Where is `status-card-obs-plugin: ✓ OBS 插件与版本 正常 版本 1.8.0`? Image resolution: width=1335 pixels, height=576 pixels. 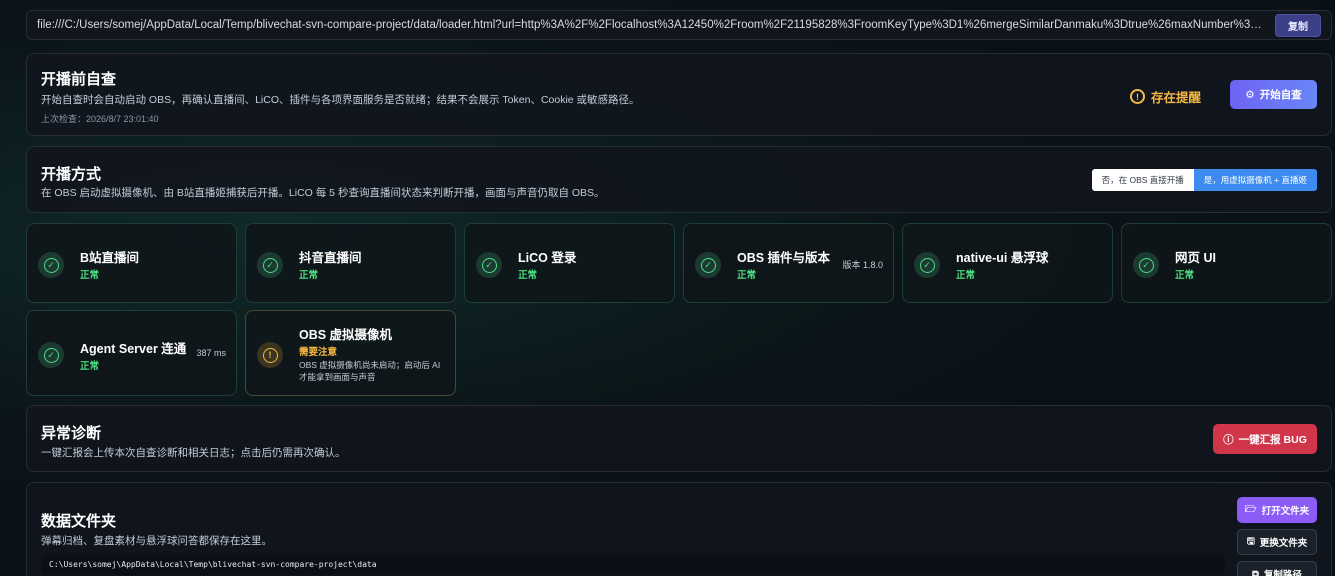 status-card-obs-plugin: ✓ OBS 插件与版本 正常 版本 1.8.0 is located at coordinates (788, 263).